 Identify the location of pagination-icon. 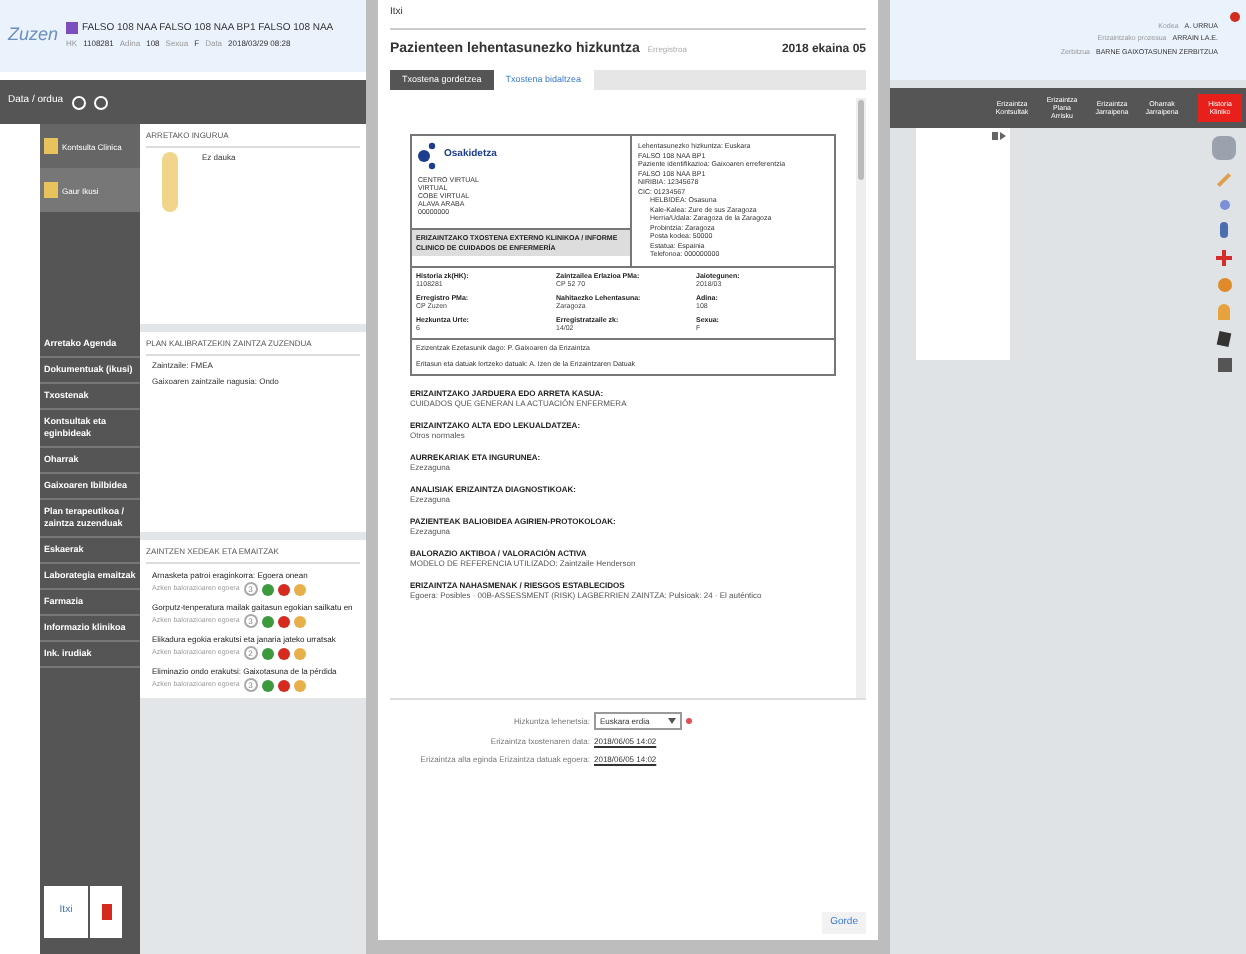
(999, 136).